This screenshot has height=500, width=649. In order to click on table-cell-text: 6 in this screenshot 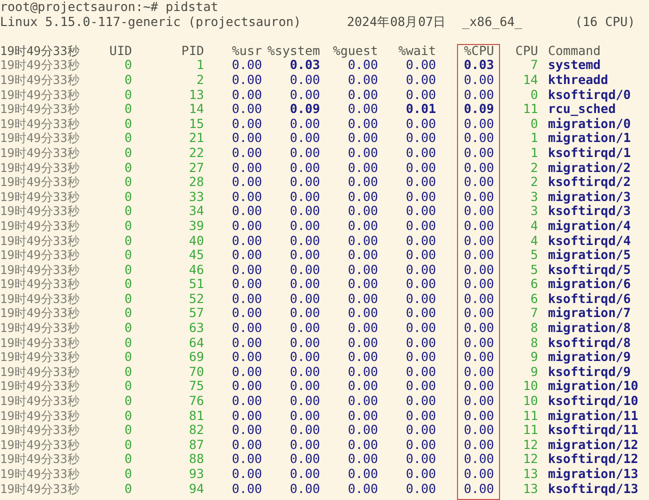, I will do `click(533, 299)`.